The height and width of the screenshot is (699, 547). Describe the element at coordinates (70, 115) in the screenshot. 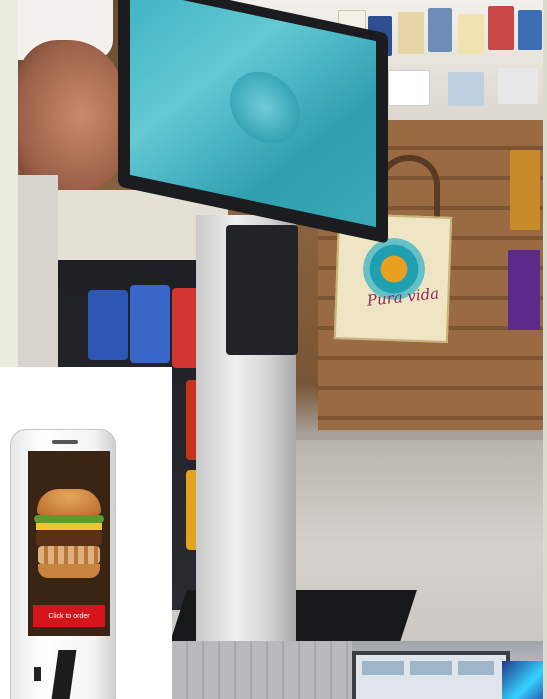

I see `person-head` at that location.